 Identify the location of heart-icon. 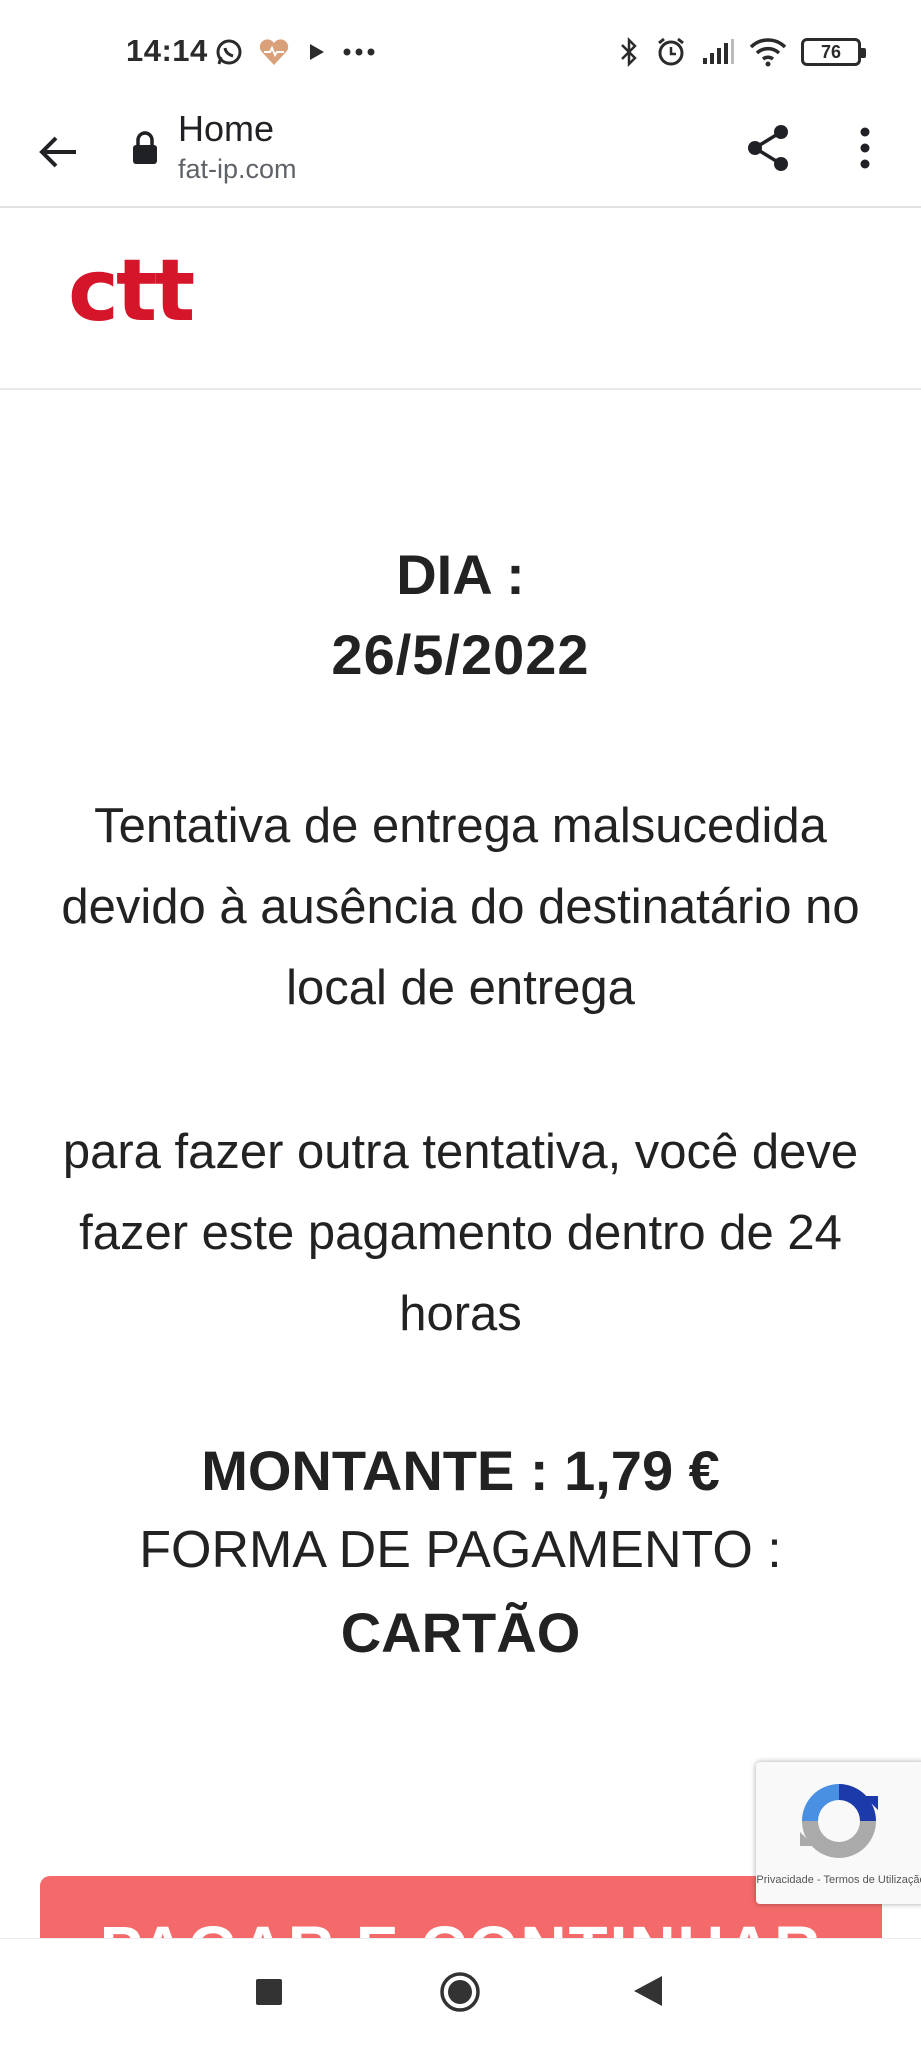
(274, 52).